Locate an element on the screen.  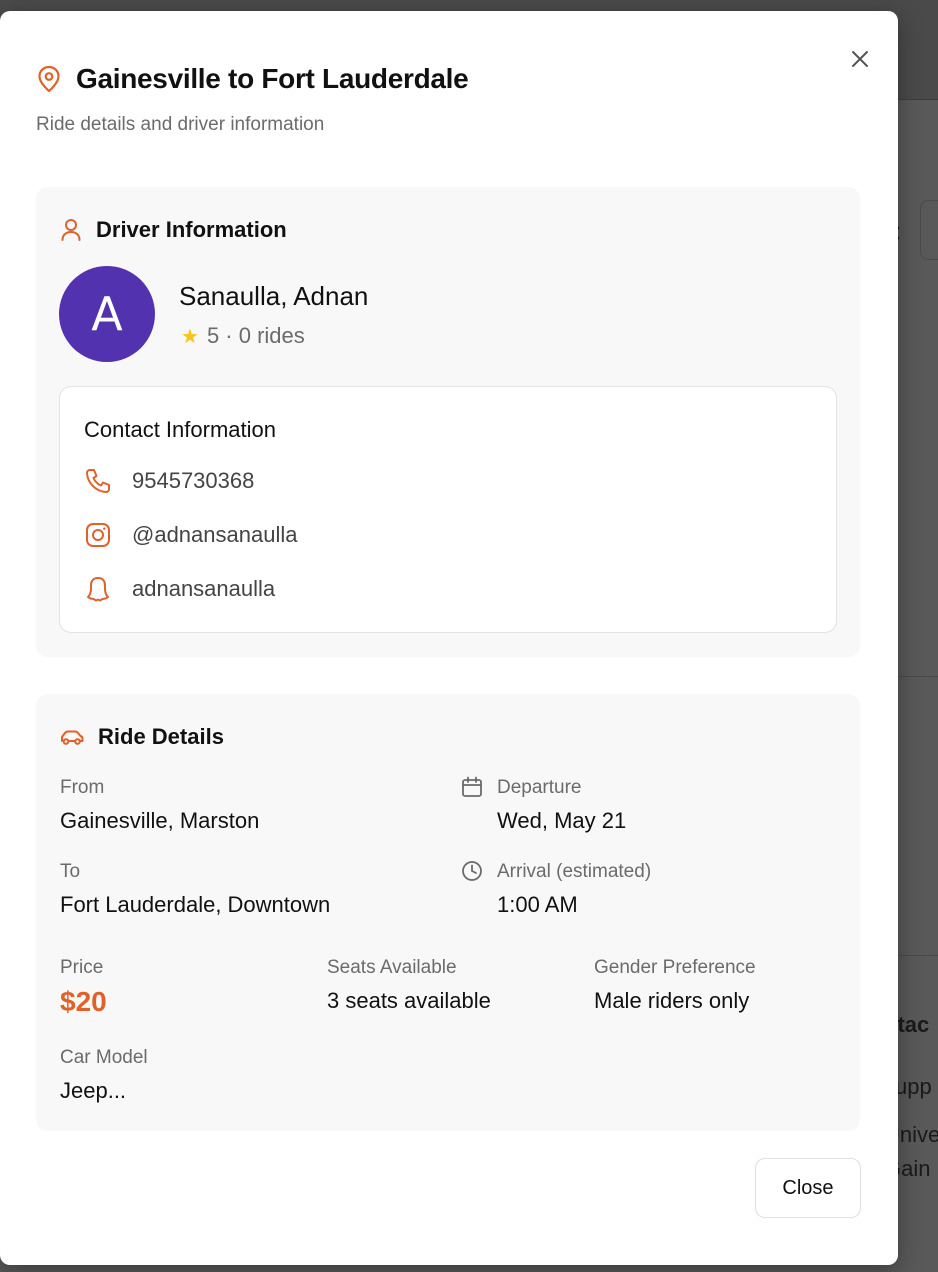
driver-section-header: Driver Information is located at coordinates (173, 230).